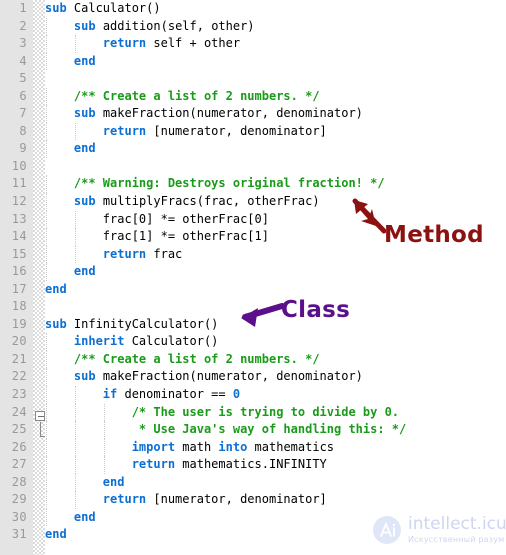 Image resolution: width=506 pixels, height=555 pixels. What do you see at coordinates (19, 218) in the screenshot?
I see `line-number: 13` at bounding box center [19, 218].